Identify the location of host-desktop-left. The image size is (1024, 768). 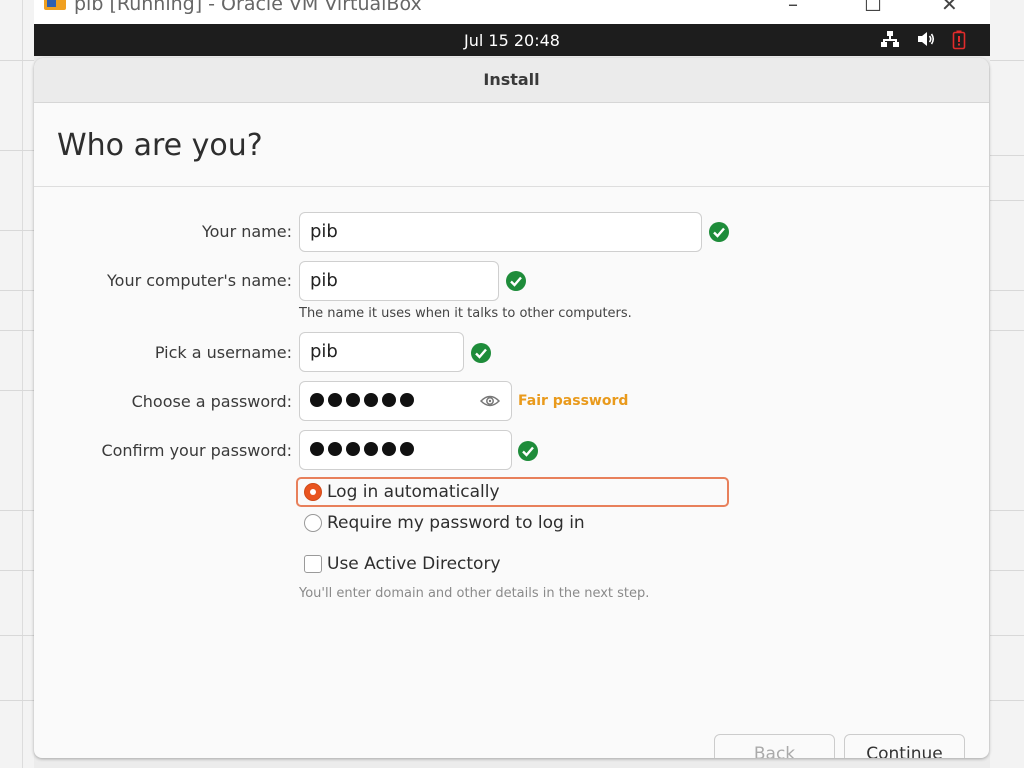
(17, 384).